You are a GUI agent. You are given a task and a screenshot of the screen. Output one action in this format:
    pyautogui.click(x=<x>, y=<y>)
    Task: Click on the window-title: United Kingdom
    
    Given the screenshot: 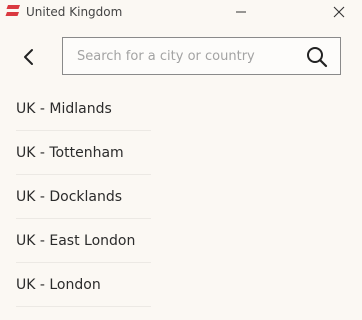 What is the action you would take?
    pyautogui.click(x=74, y=12)
    